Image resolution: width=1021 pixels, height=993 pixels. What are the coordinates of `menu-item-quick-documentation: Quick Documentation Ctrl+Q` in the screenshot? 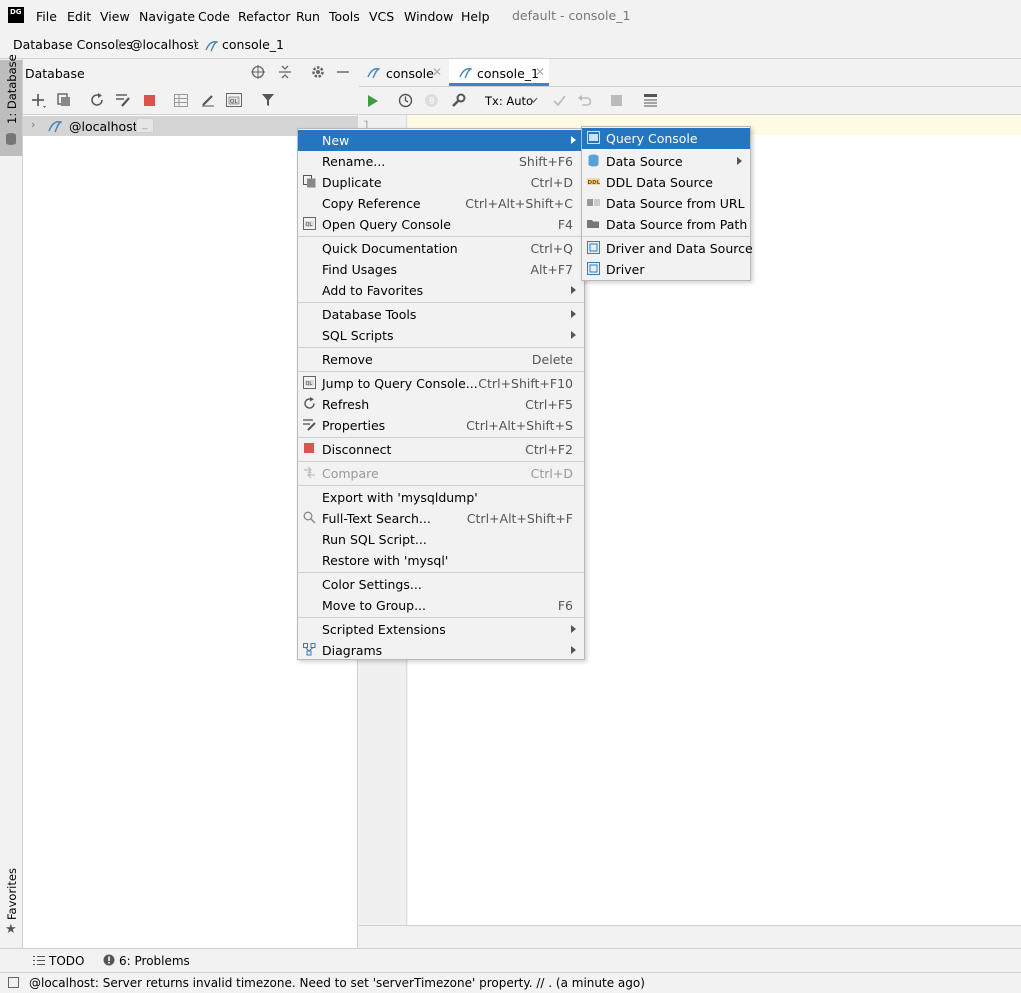 It's located at (441, 248).